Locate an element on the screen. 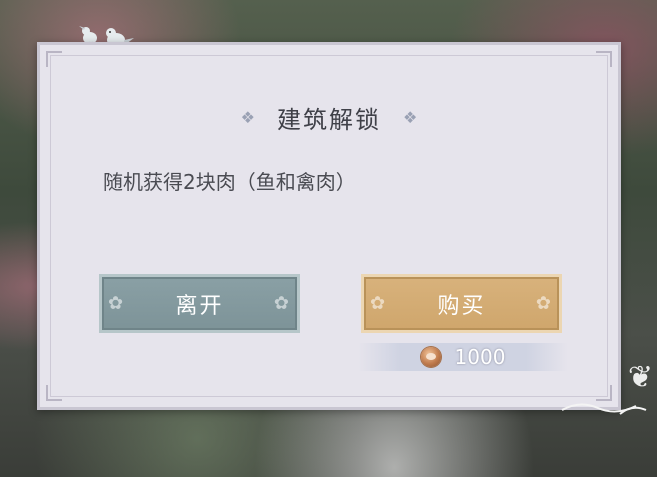  cost-display: 1000 is located at coordinates (463, 357).